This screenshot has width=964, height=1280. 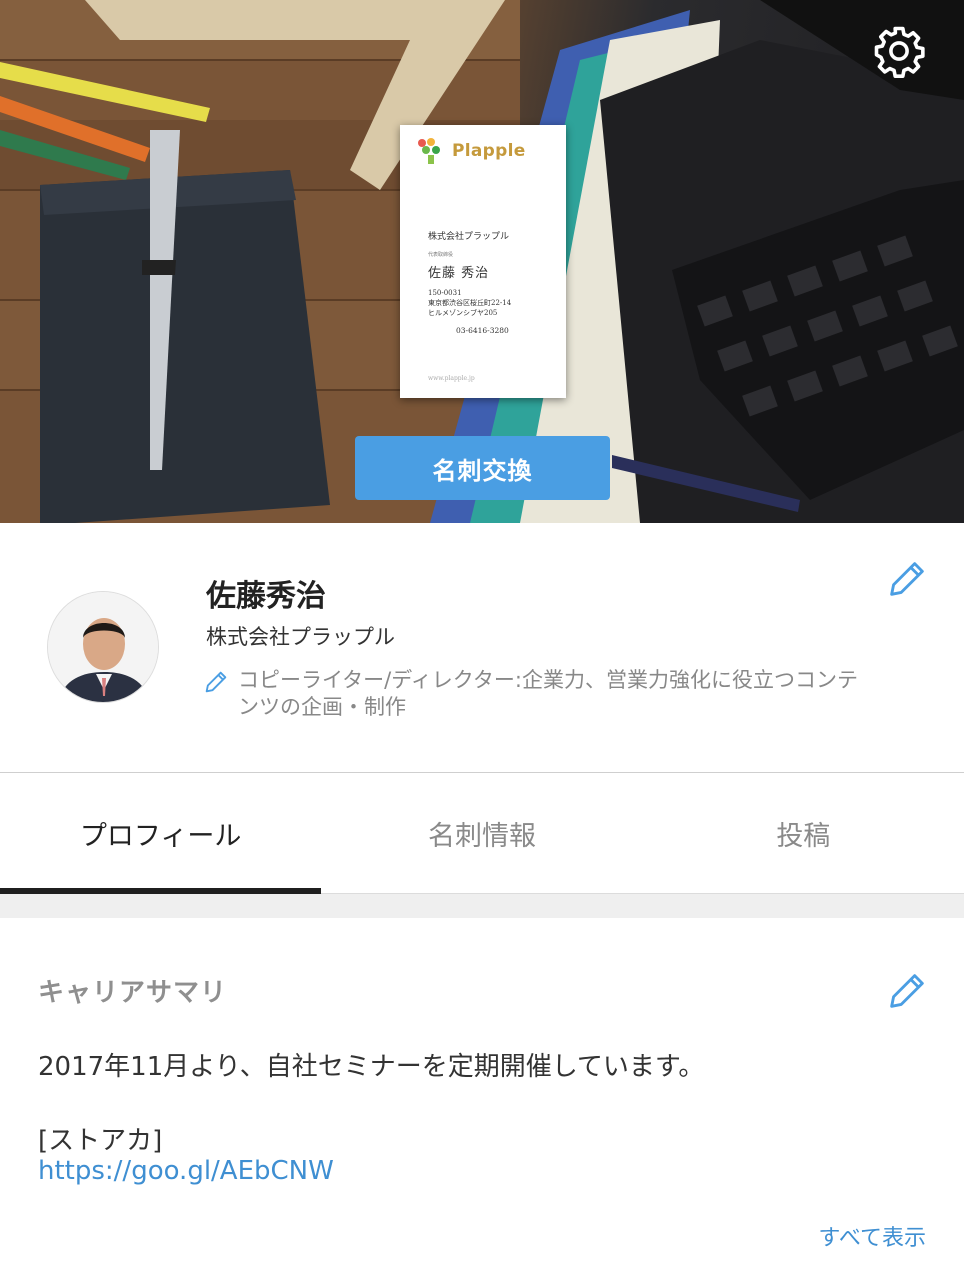 What do you see at coordinates (548, 693) in the screenshot?
I see `profile-tagline: コピーライター/ディレクター:企業力、営業力強化に役立つコンテンツの企画・制作` at bounding box center [548, 693].